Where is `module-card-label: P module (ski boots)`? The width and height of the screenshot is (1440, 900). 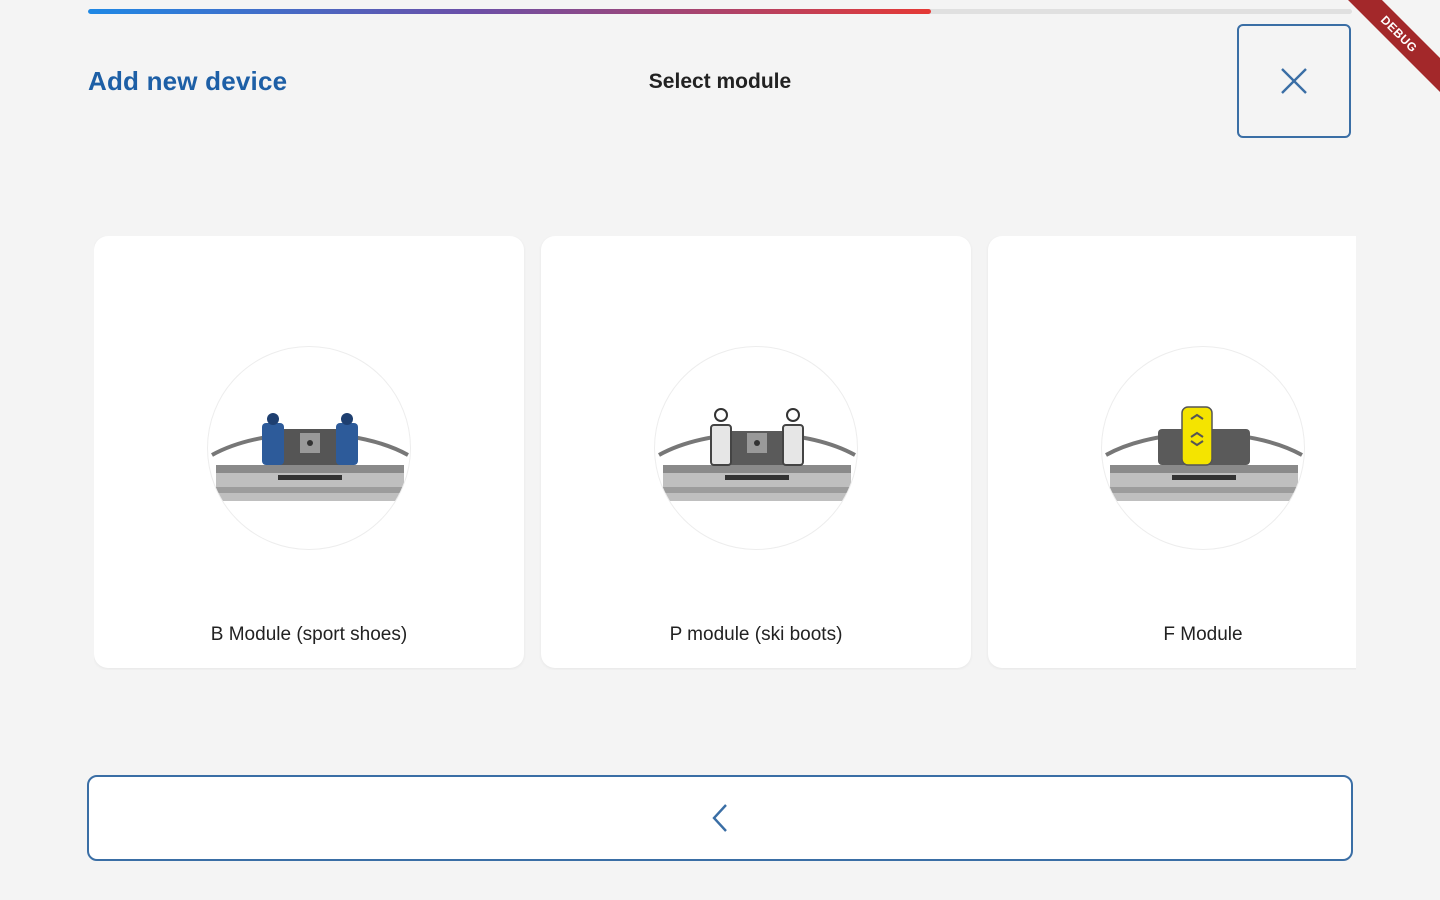
module-card-label: P module (ski boots) is located at coordinates (756, 634).